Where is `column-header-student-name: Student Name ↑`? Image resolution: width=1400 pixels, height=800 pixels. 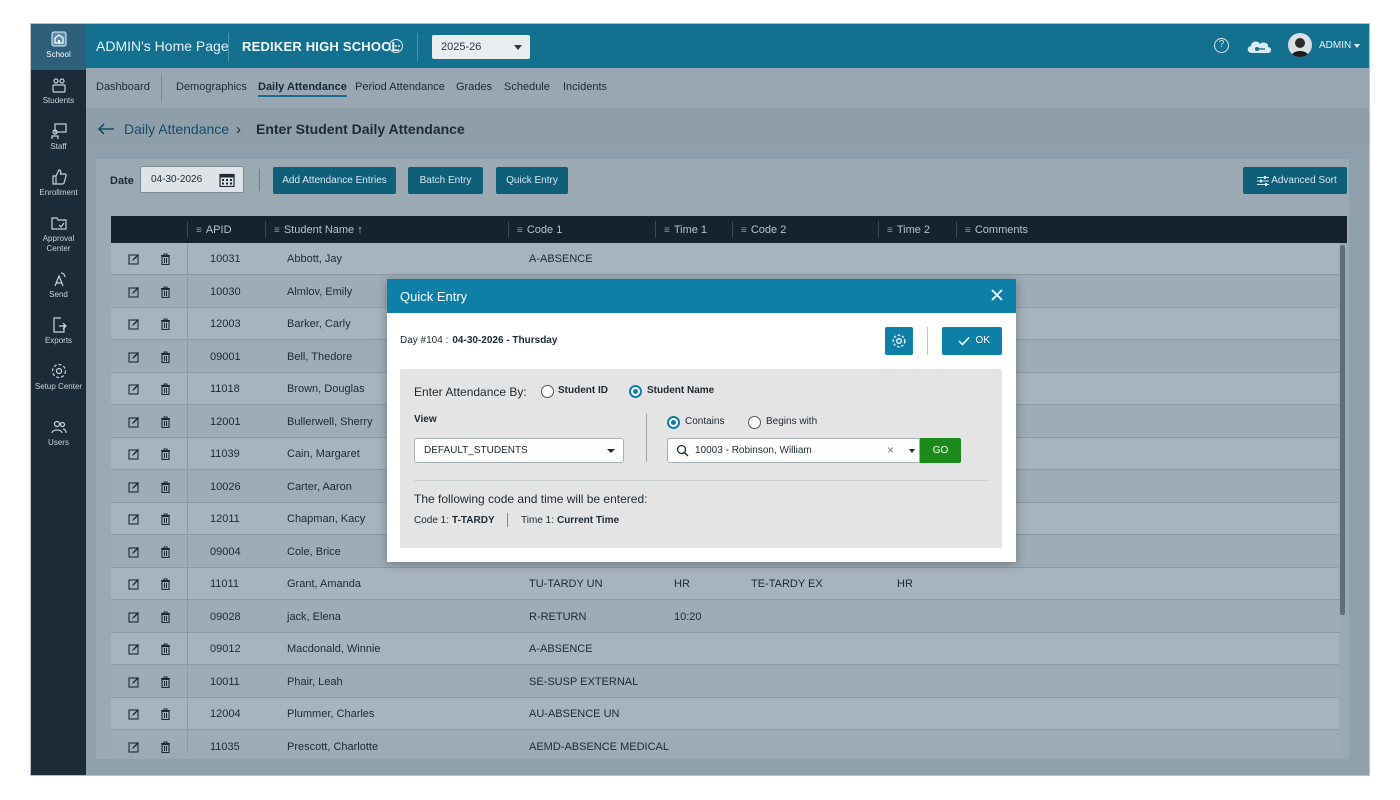 column-header-student-name: Student Name ↑ is located at coordinates (318, 230).